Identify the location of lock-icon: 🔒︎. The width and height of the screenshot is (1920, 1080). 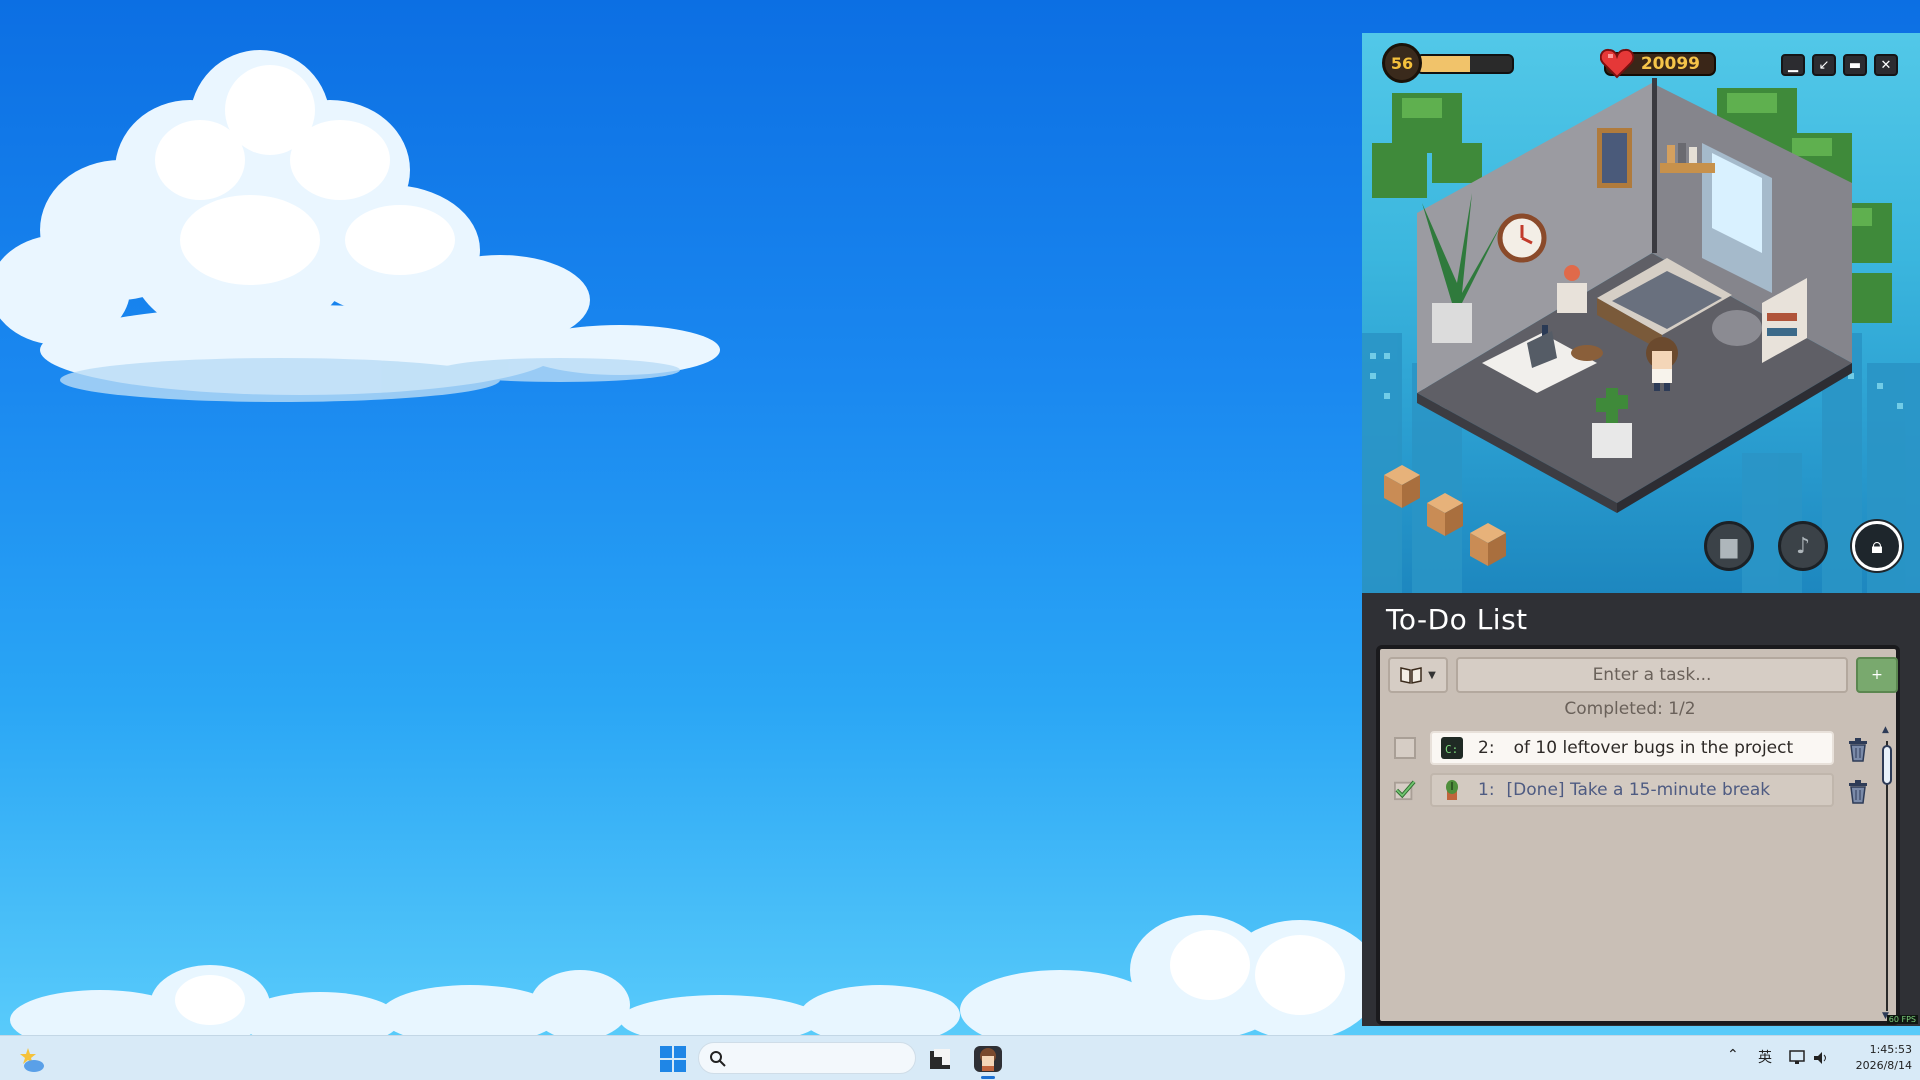
(1877, 546).